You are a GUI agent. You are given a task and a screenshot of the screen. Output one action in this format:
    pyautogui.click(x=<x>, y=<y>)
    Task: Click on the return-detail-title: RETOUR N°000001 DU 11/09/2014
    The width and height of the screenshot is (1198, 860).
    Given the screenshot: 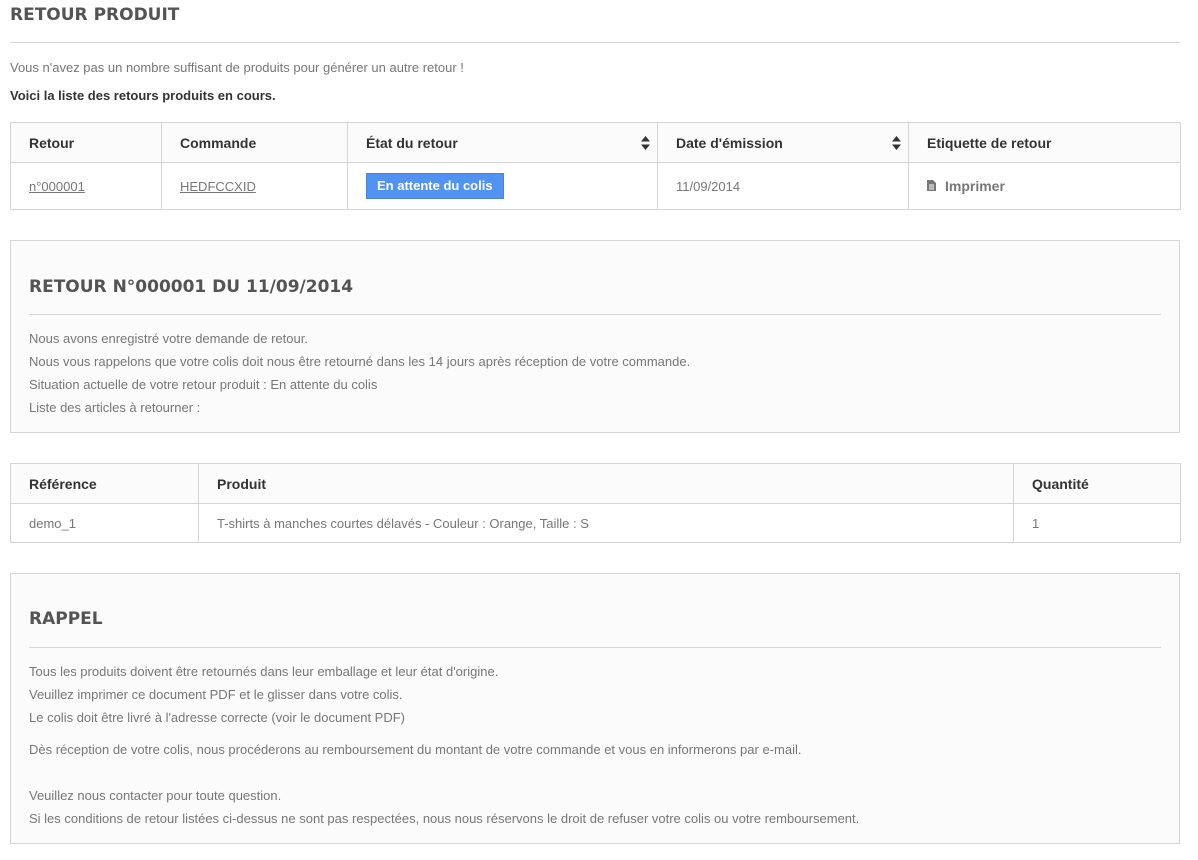 What is the action you would take?
    pyautogui.click(x=595, y=278)
    